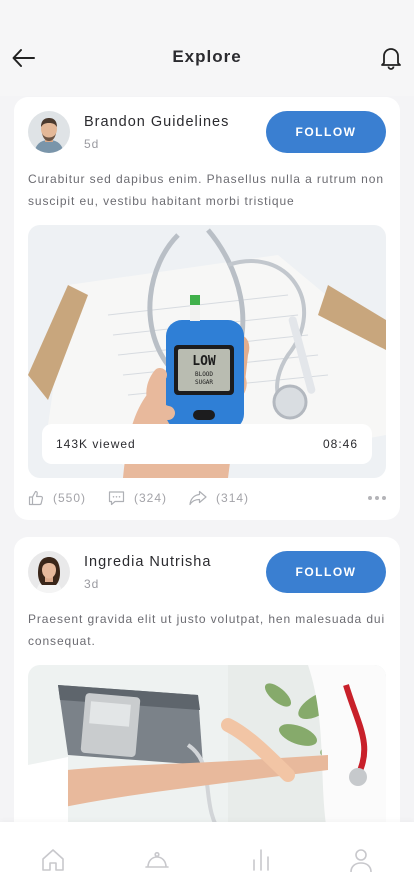 This screenshot has width=414, height=896. I want to click on comment-icon, so click(116, 498).